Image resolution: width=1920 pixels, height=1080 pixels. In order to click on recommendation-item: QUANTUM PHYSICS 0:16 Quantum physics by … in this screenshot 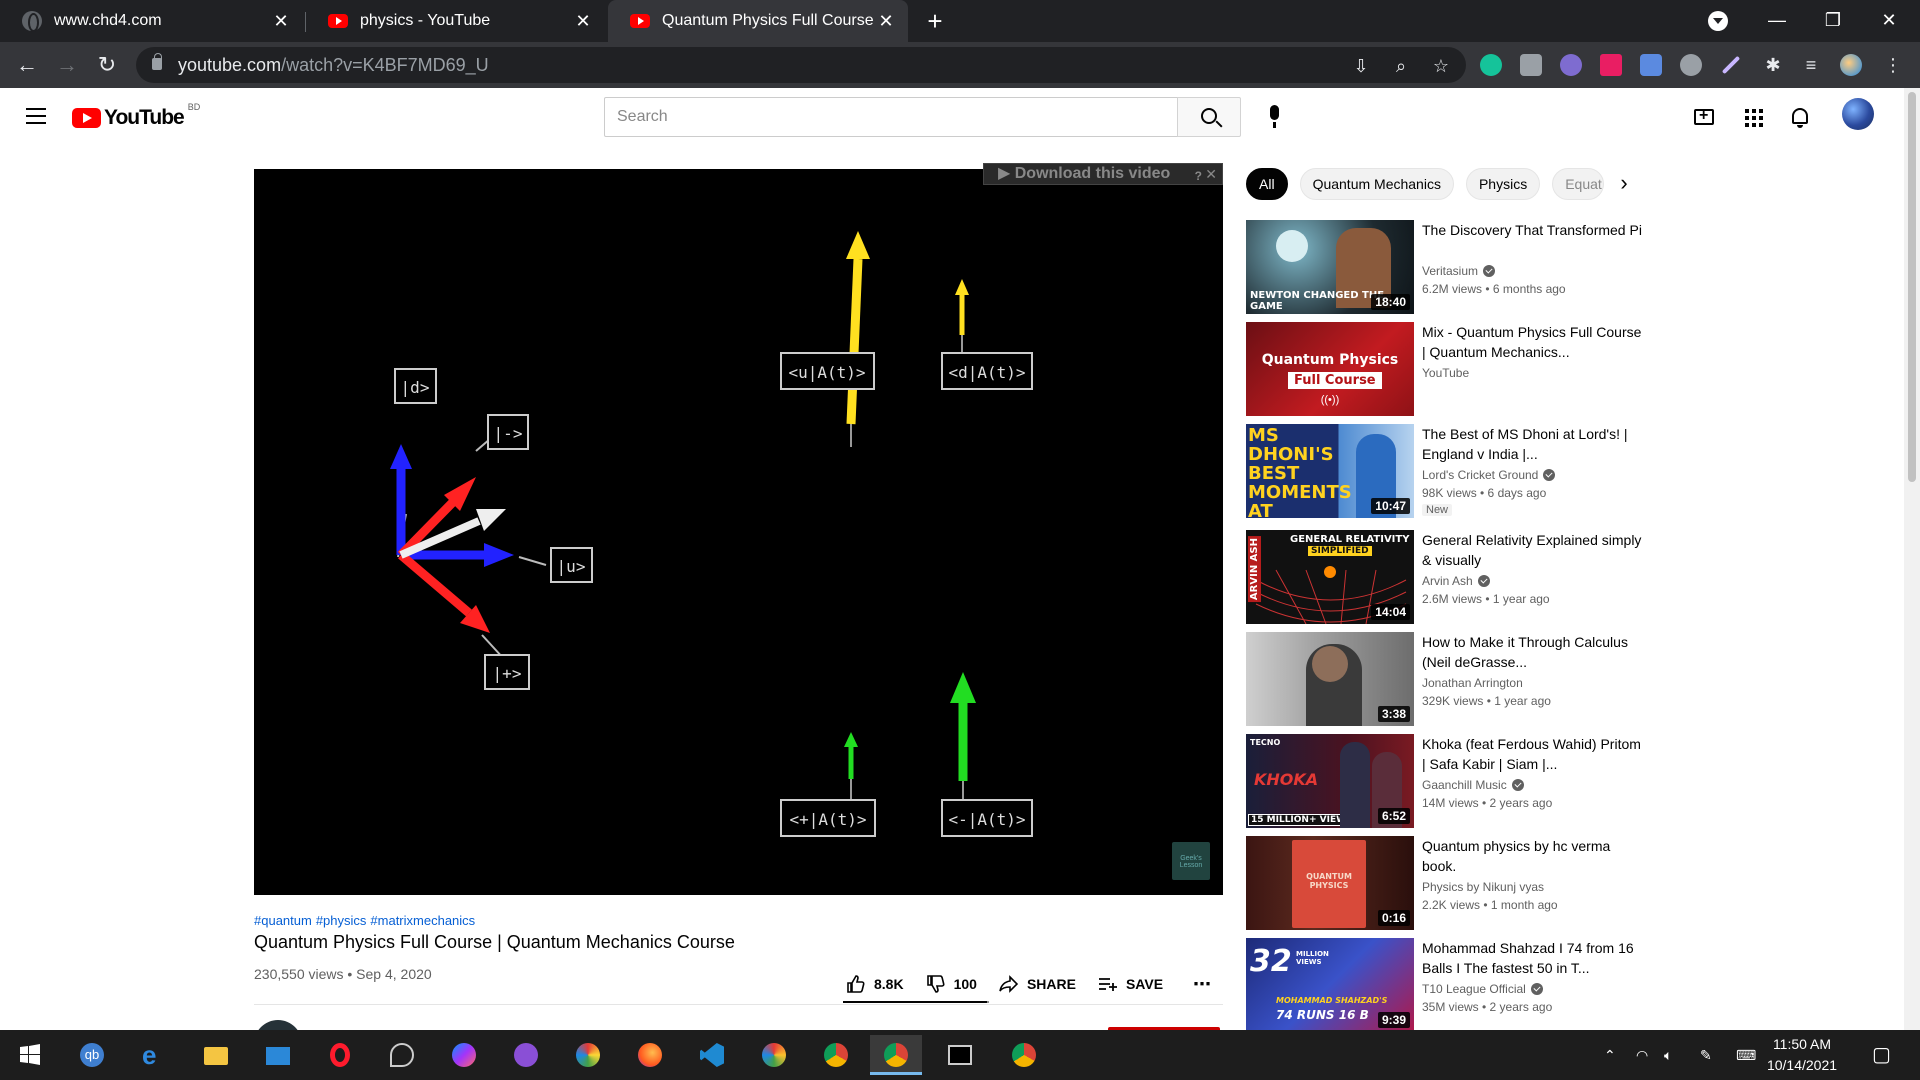, I will do `click(1446, 884)`.